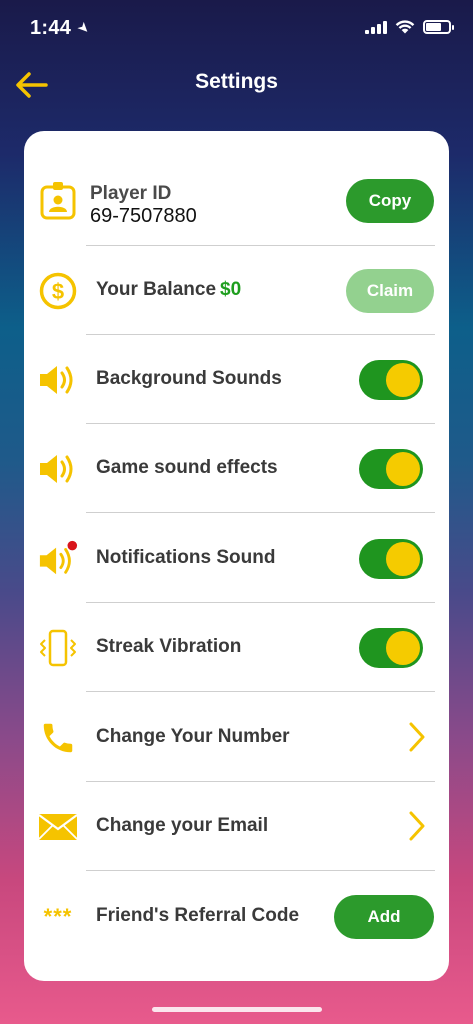  I want to click on background-sounds-toggle, so click(391, 380).